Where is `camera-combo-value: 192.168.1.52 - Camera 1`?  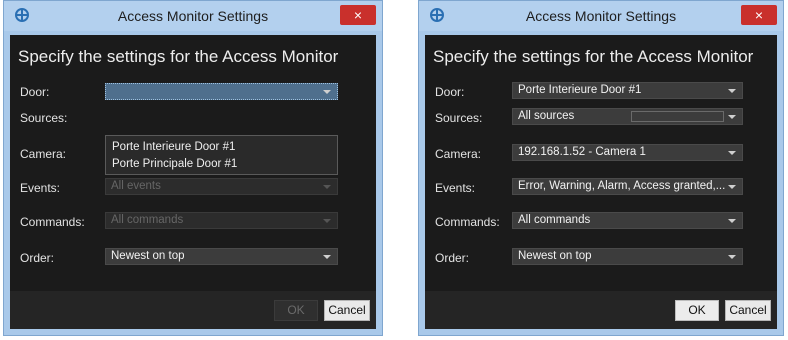 camera-combo-value: 192.168.1.52 - Camera 1 is located at coordinates (582, 152).